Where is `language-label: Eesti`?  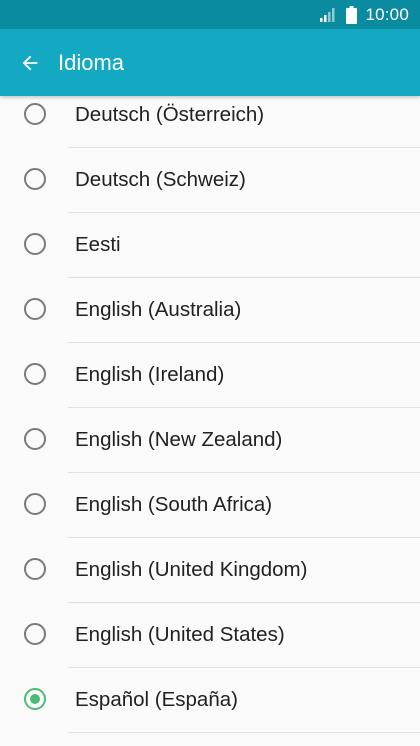
language-label: Eesti is located at coordinates (98, 244).